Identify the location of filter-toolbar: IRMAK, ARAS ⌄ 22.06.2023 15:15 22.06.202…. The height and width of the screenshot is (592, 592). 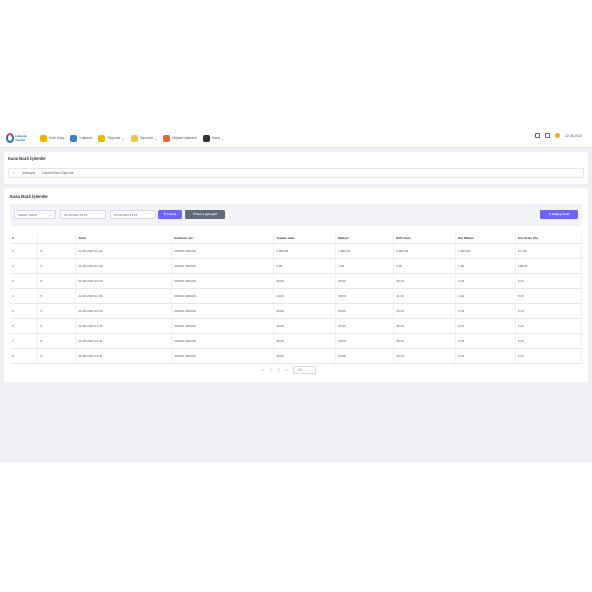
(296, 215).